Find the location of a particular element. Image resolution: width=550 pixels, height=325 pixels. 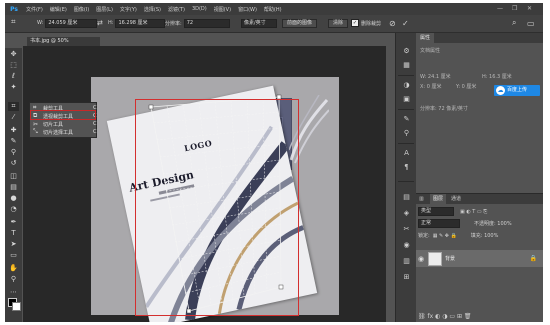

delete-crop-label: 删除裁剪 is located at coordinates (371, 23).